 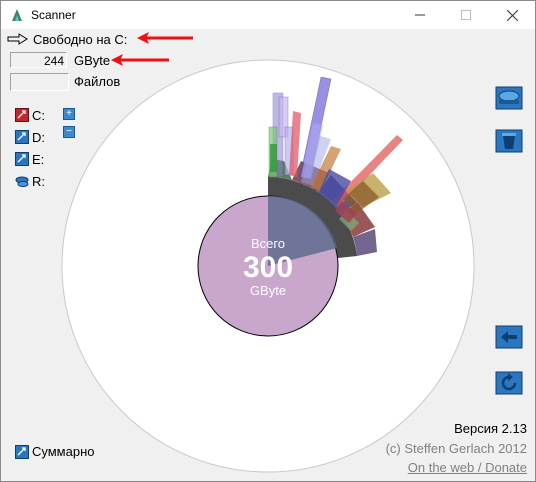 I want to click on drive-scan-icon, so click(x=509, y=98).